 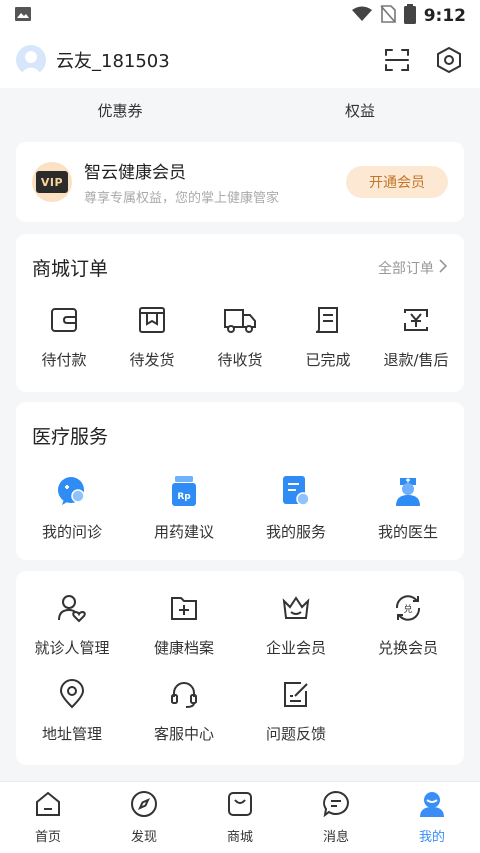 I want to click on location-pin-icon, so click(x=72, y=696).